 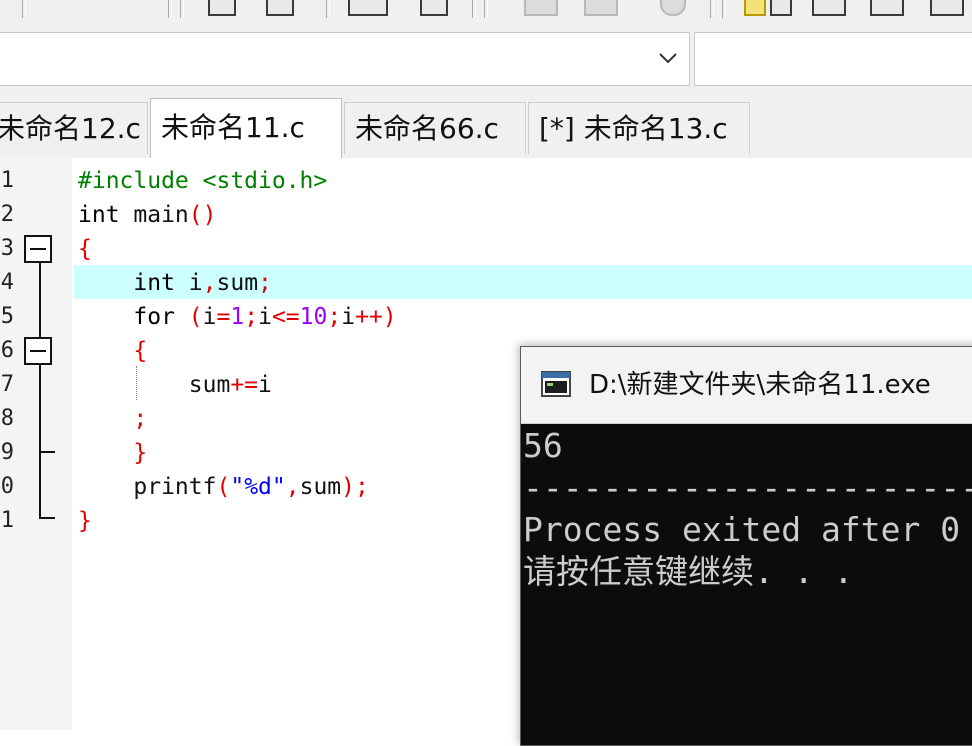 I want to click on fold-guide, so click(x=40, y=390).